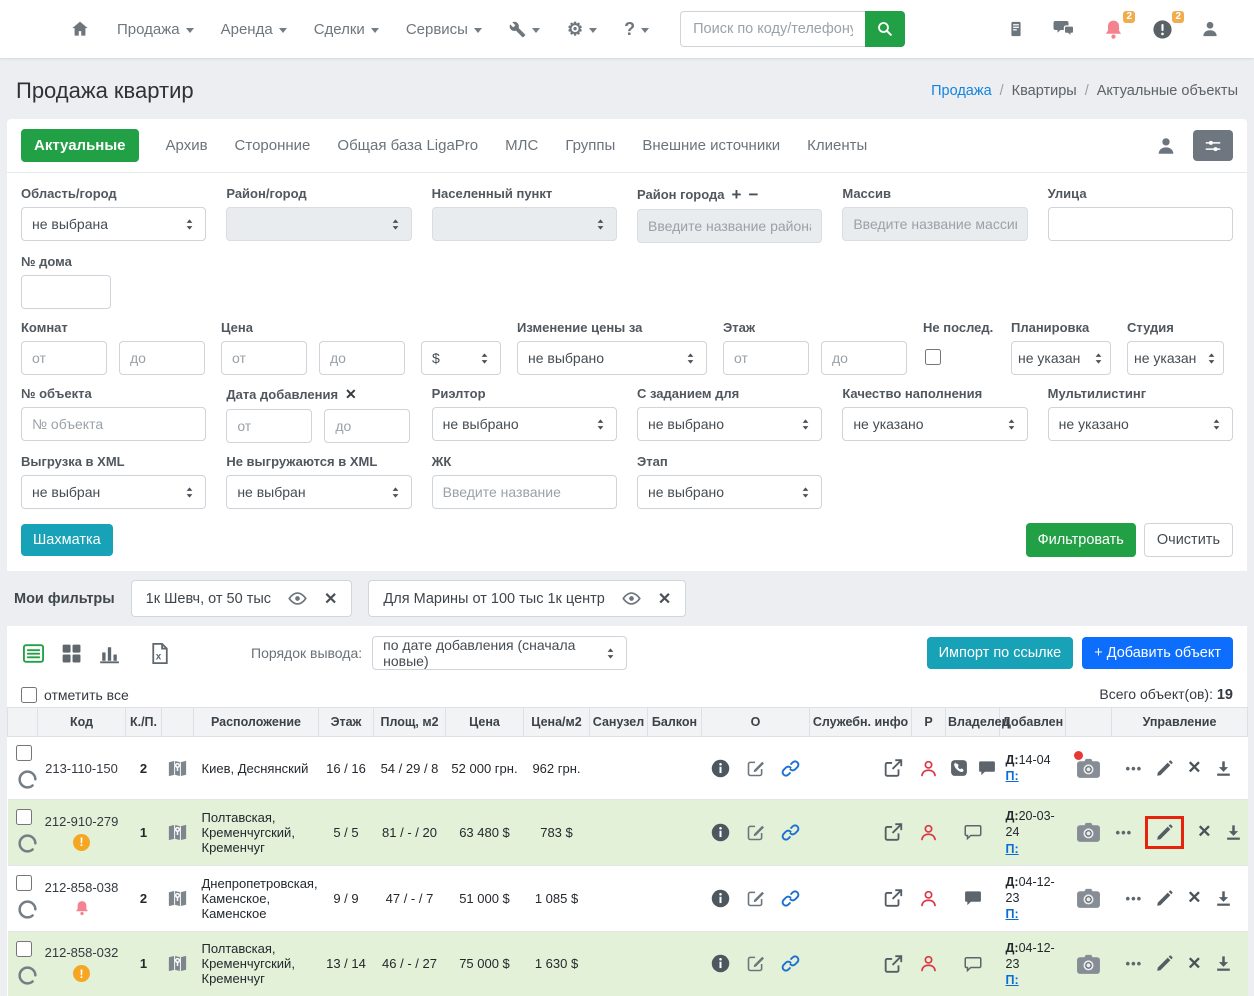 The width and height of the screenshot is (1254, 996). Describe the element at coordinates (1210, 29) in the screenshot. I see `profile-button` at that location.